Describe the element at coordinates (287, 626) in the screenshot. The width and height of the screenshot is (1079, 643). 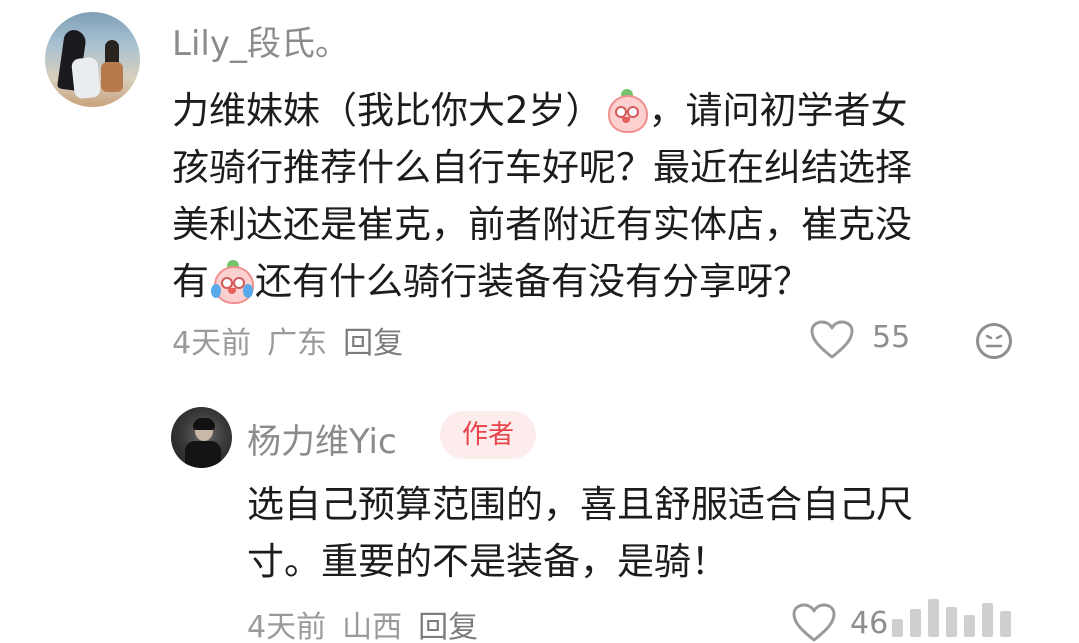
I see `reply-time: 4天前` at that location.